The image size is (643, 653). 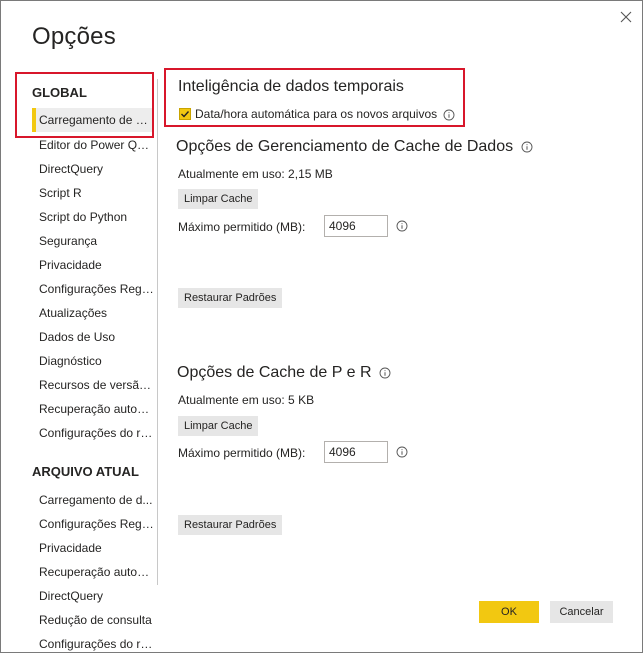 What do you see at coordinates (85, 471) in the screenshot?
I see `current-file-section-header: ARQUIVO ATUAL` at bounding box center [85, 471].